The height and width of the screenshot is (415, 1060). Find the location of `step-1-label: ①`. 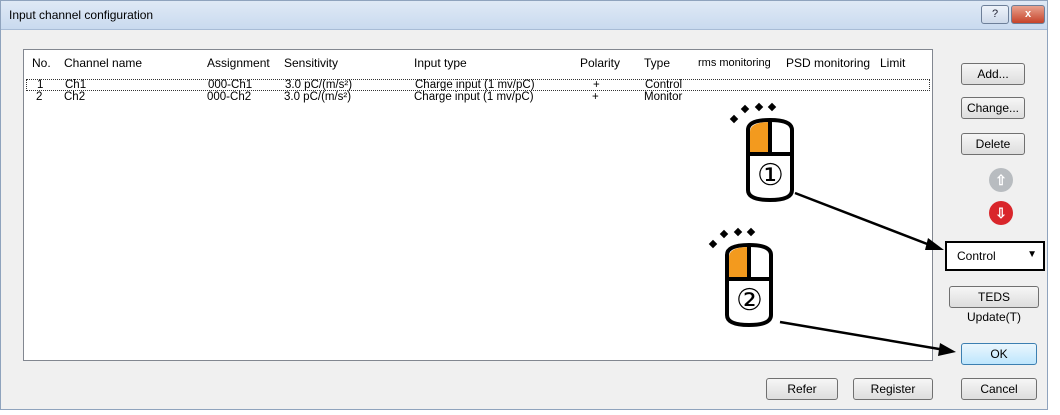

step-1-label: ① is located at coordinates (770, 175).